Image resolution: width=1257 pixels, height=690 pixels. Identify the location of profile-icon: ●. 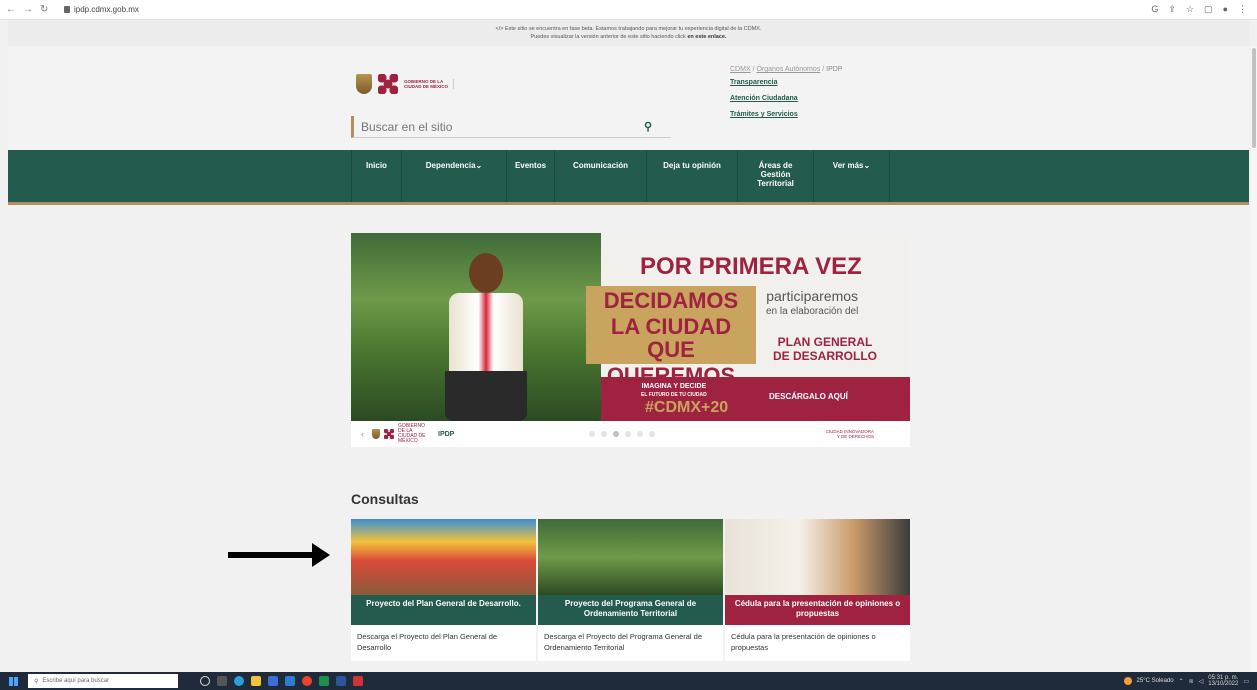
(1225, 9).